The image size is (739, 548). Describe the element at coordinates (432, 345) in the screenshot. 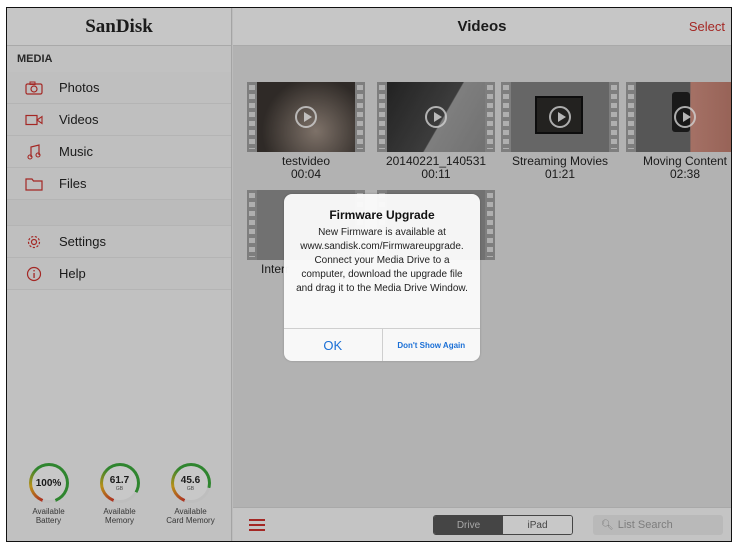

I see `dont-show-again-button: Don't Show Again` at that location.